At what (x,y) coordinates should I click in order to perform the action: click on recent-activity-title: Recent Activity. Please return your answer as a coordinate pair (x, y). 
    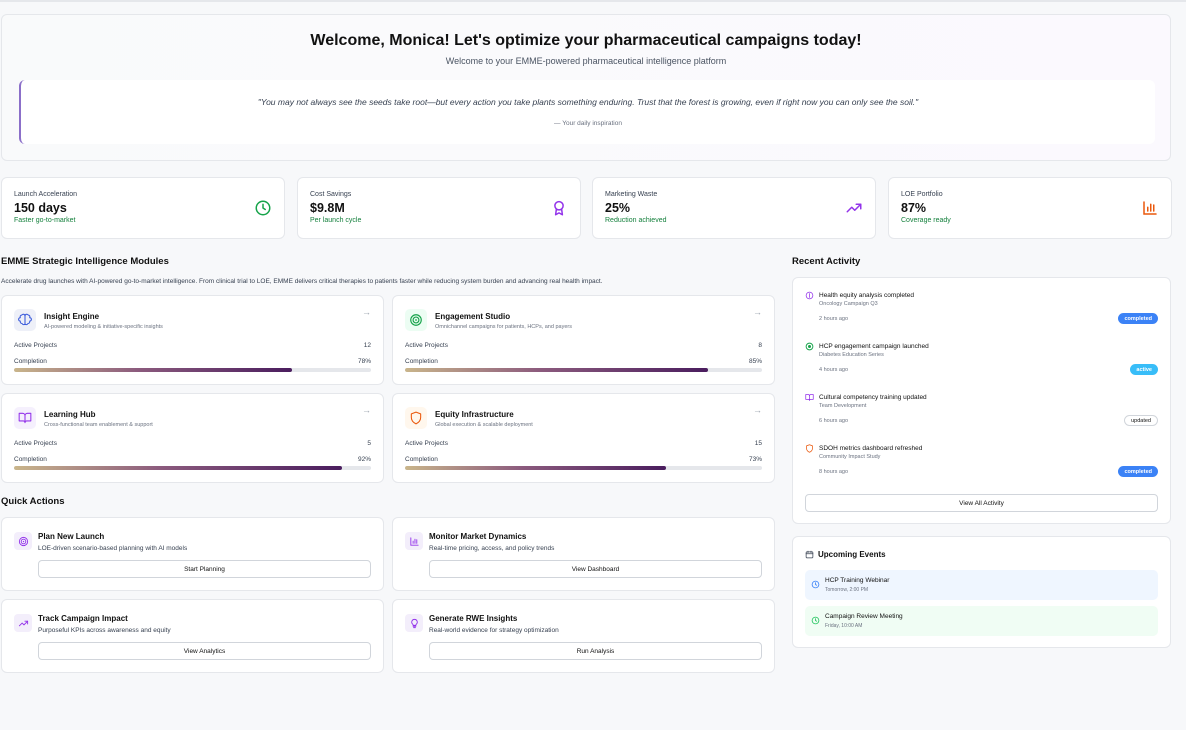
    Looking at the image, I should click on (826, 261).